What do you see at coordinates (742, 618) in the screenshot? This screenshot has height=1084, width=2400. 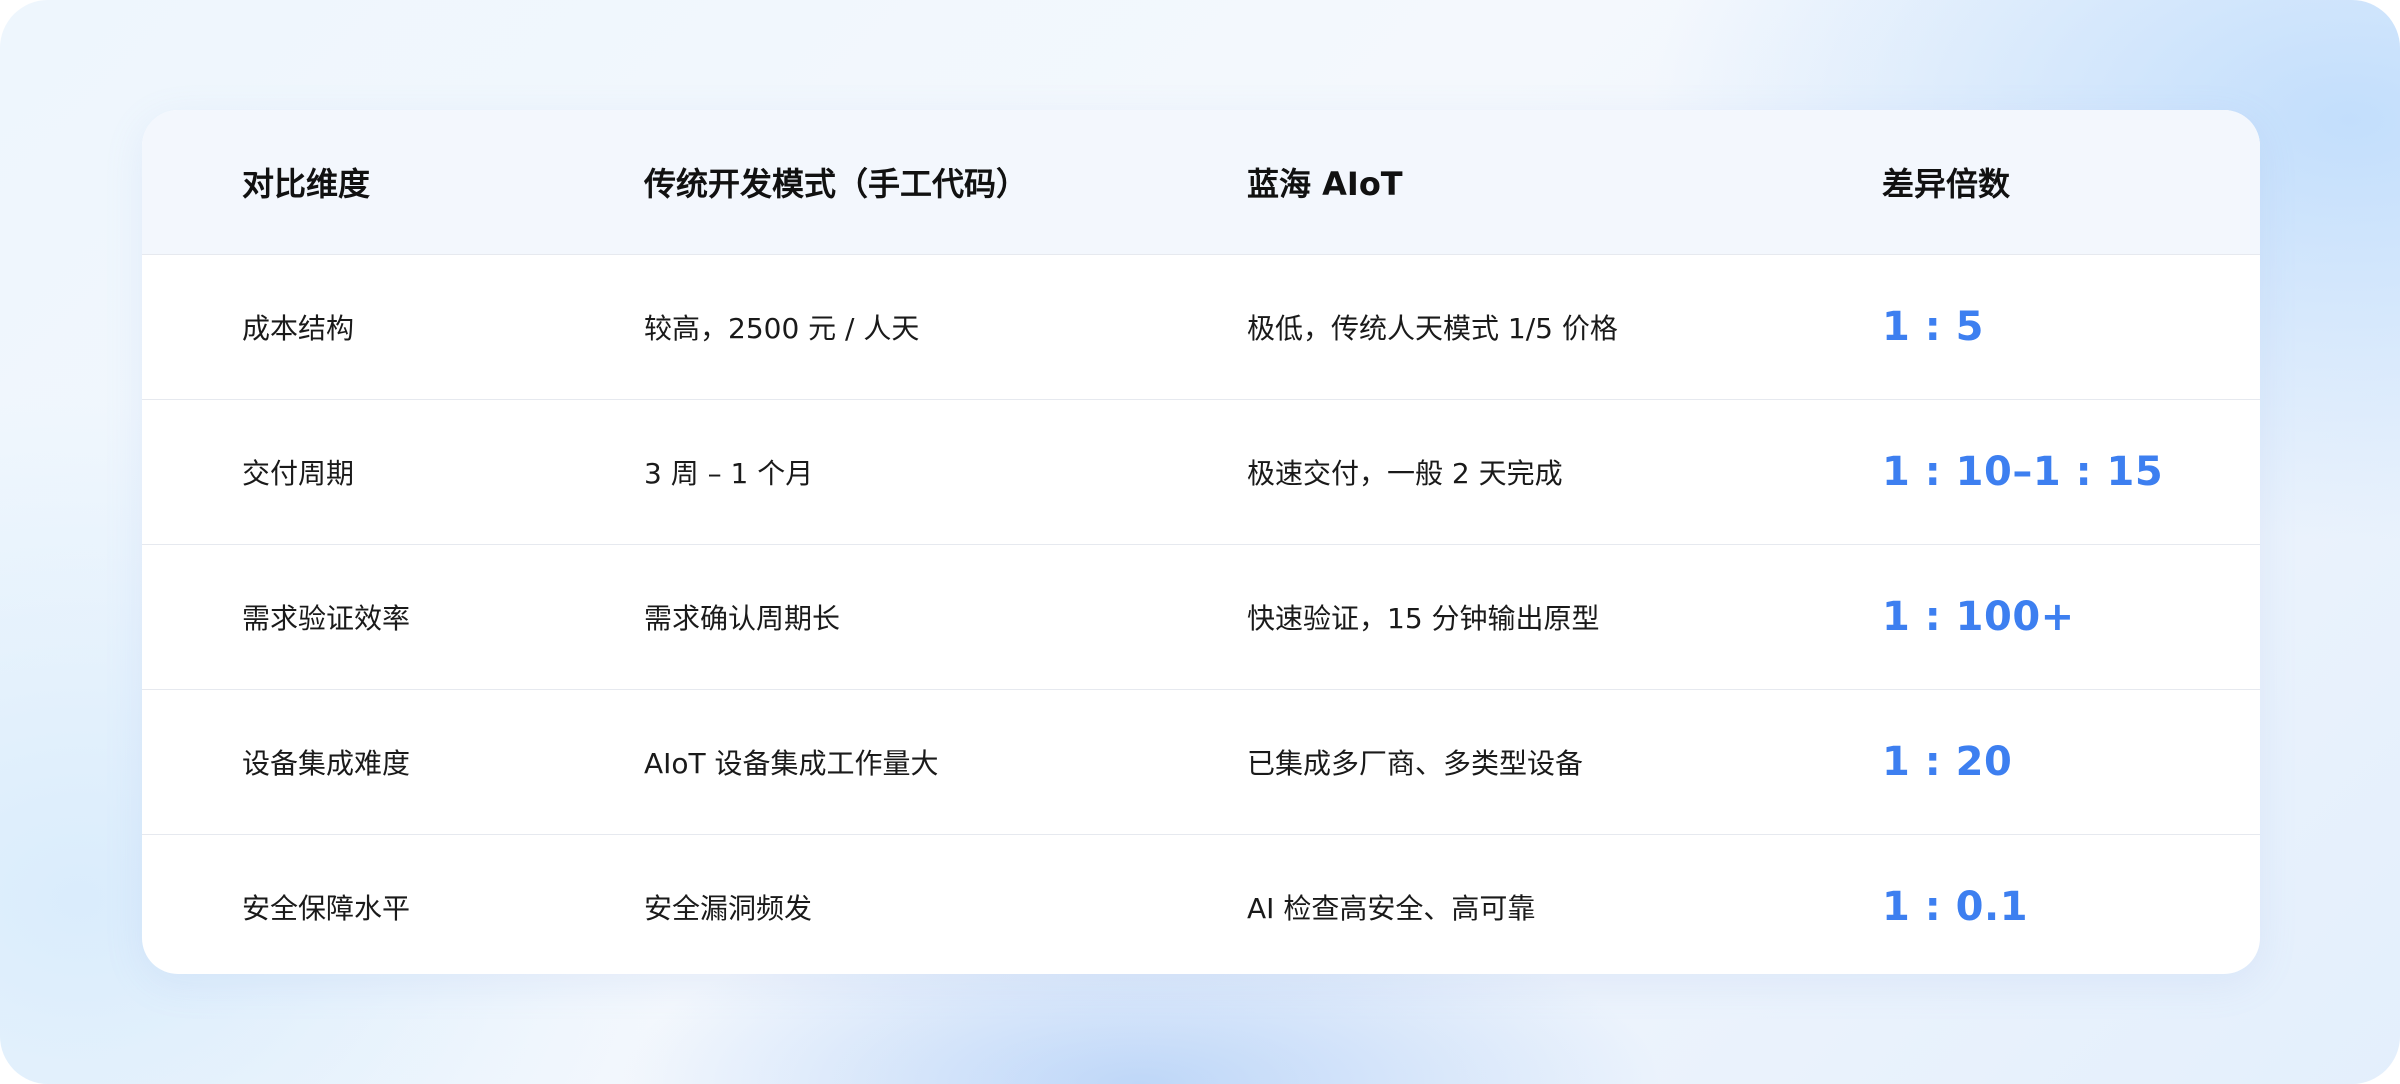 I see `row-traditional: 需求确认周期长` at bounding box center [742, 618].